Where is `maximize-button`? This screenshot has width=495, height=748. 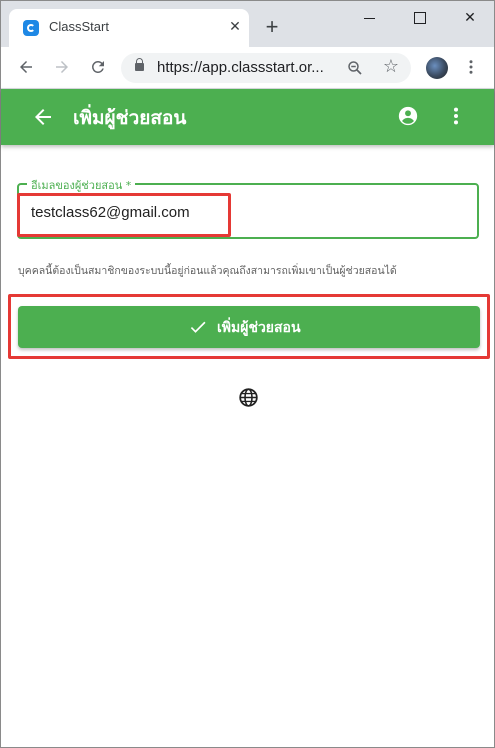
maximize-button is located at coordinates (420, 18).